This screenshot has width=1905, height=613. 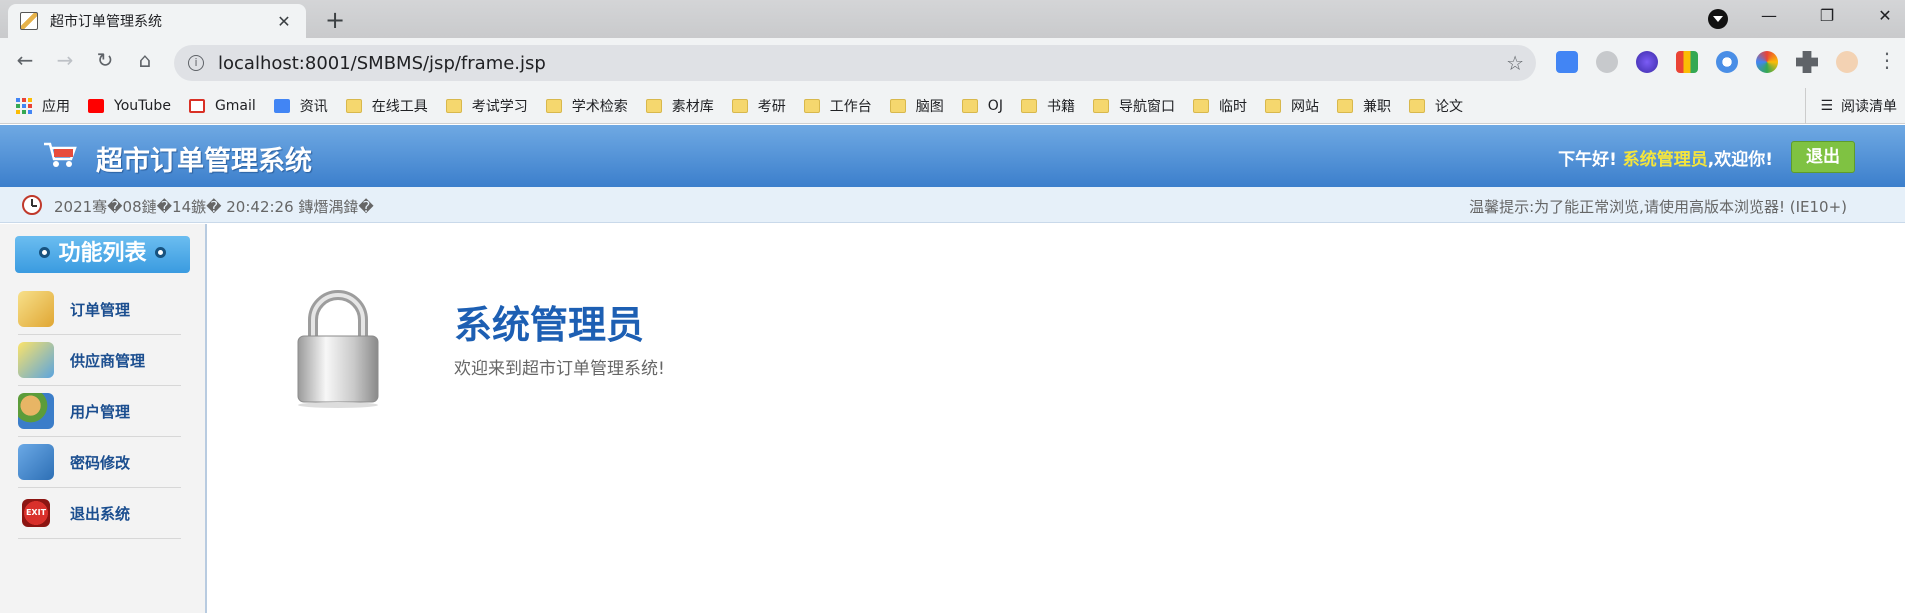 What do you see at coordinates (1291, 106) in the screenshot?
I see `bookmark-folder: 网站` at bounding box center [1291, 106].